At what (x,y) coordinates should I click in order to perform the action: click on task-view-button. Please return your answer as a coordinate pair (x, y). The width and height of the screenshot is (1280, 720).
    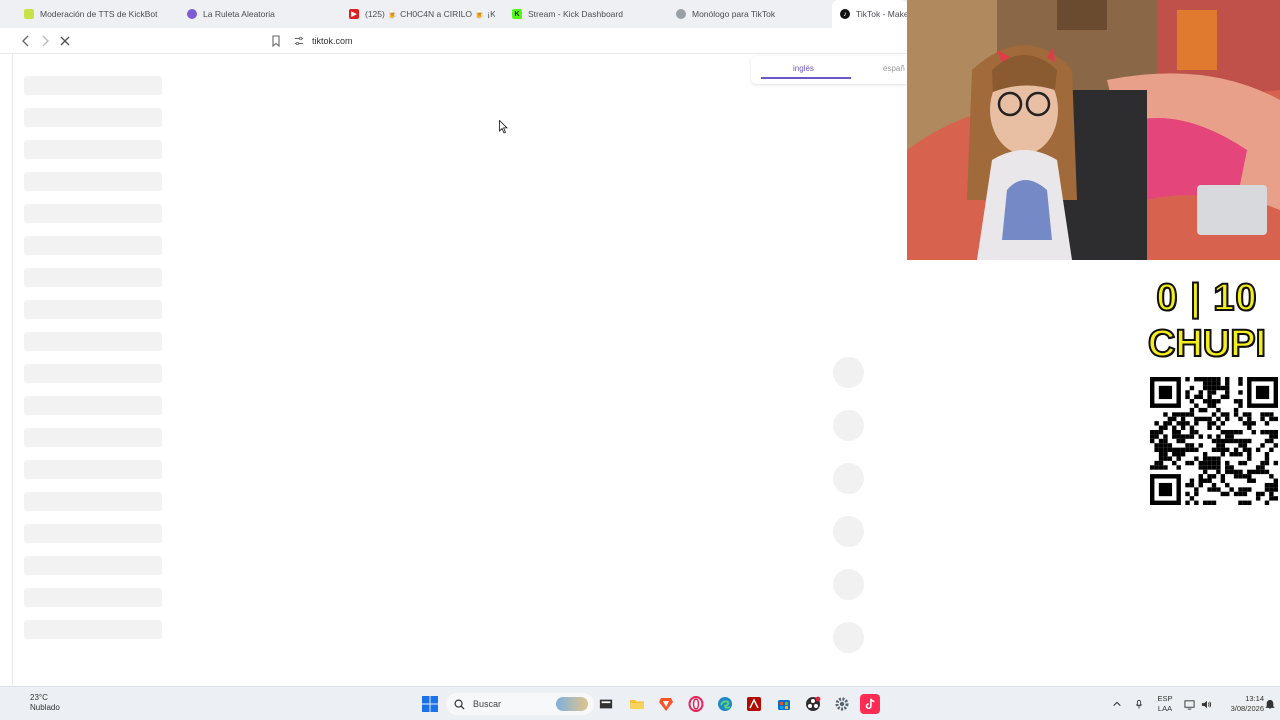
    Looking at the image, I should click on (606, 704).